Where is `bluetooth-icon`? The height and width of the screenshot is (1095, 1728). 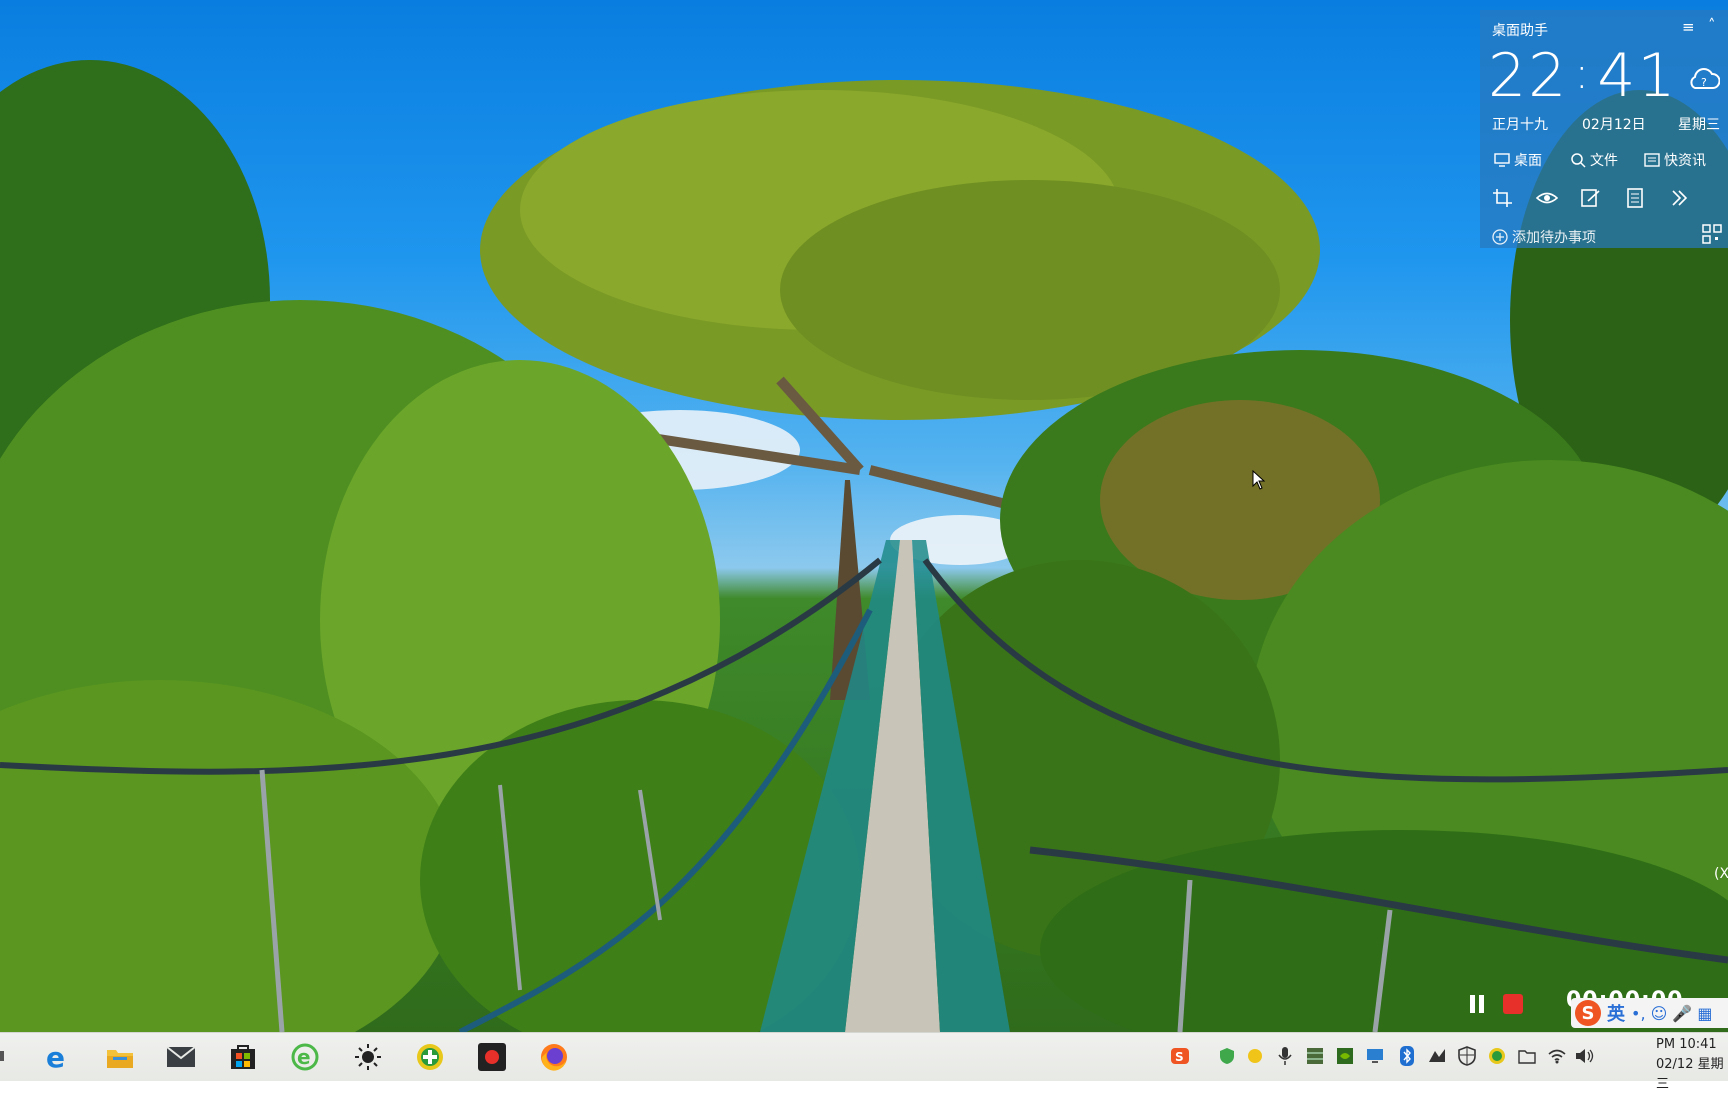
bluetooth-icon is located at coordinates (1407, 1056).